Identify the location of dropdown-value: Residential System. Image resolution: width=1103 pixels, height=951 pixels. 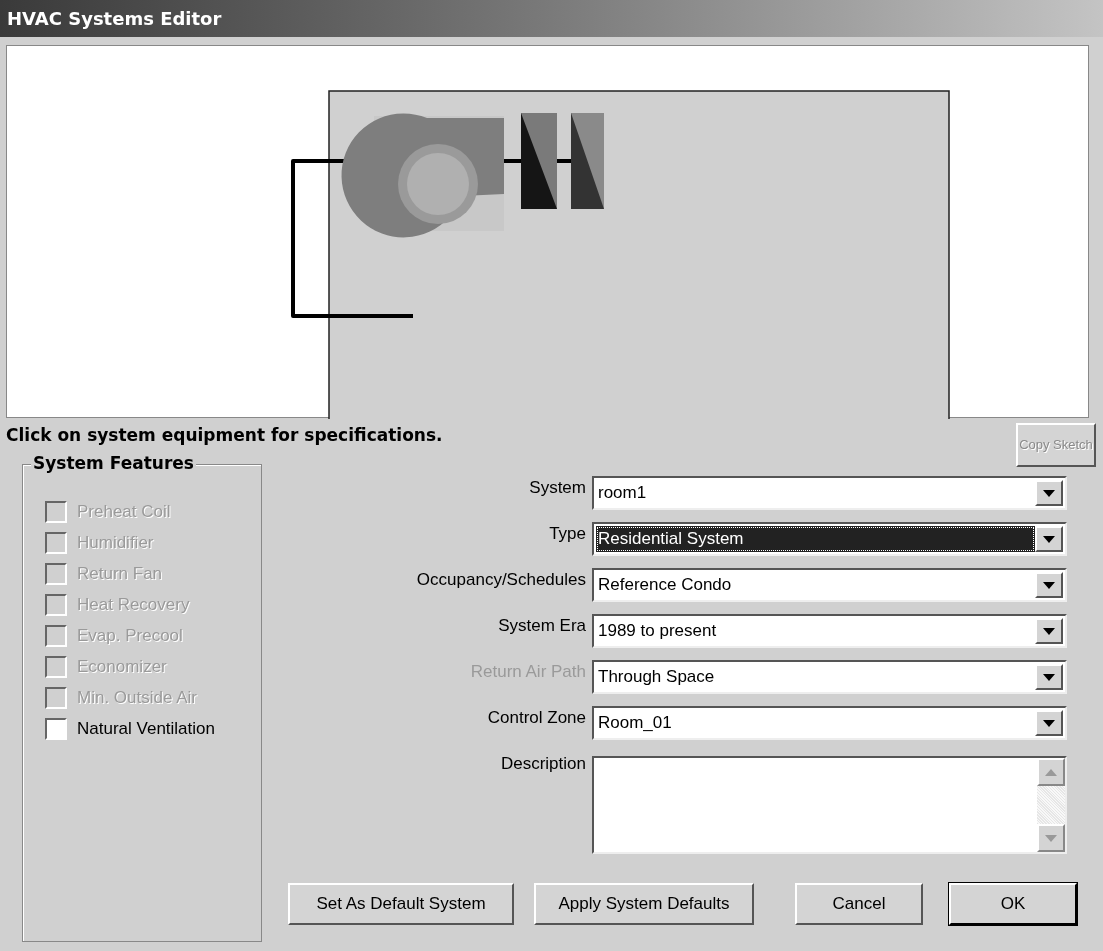
(815, 539).